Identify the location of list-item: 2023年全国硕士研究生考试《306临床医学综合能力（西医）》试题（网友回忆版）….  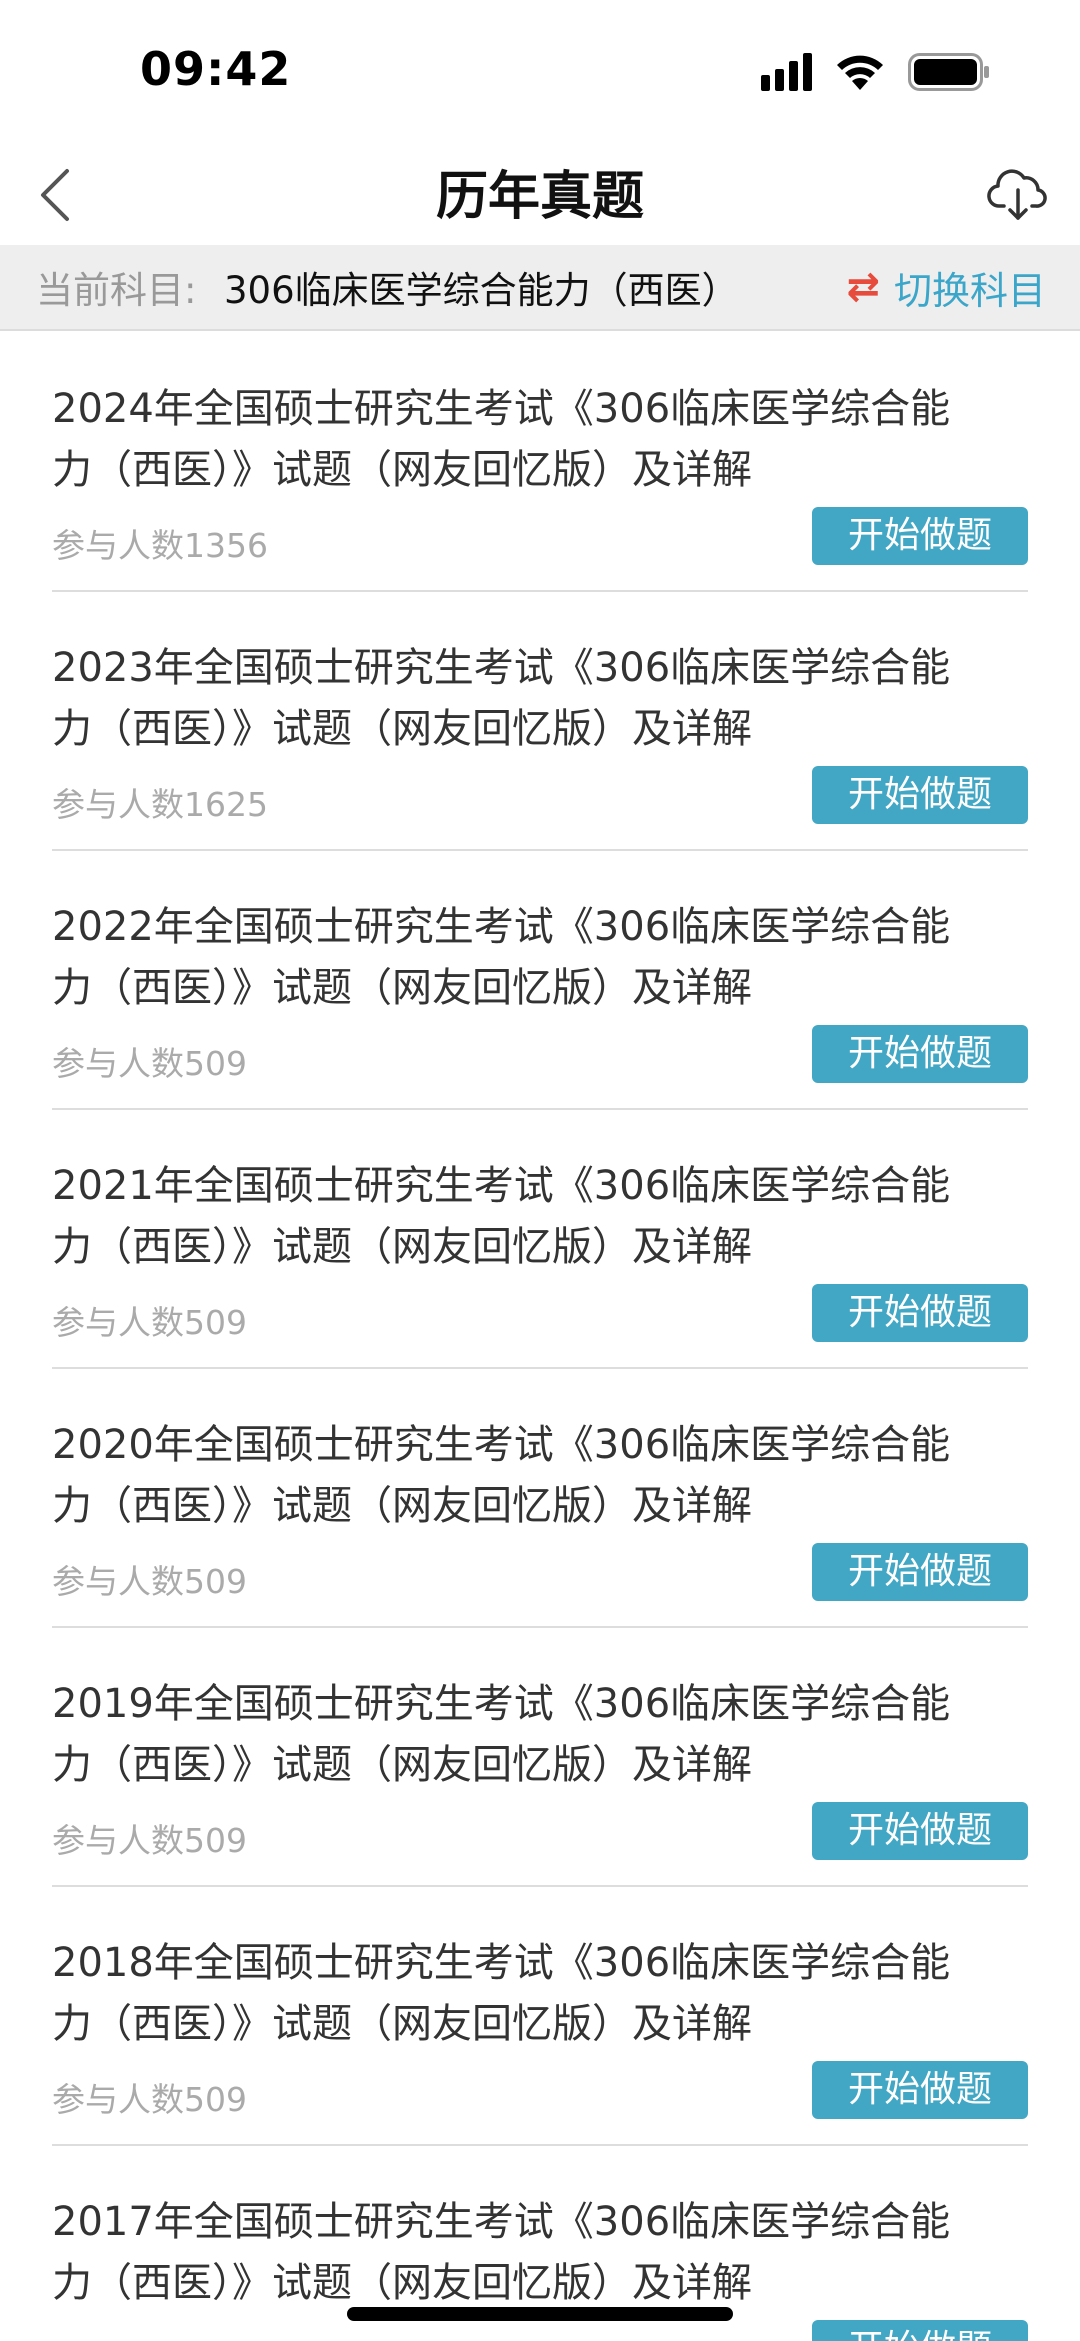
(540, 721).